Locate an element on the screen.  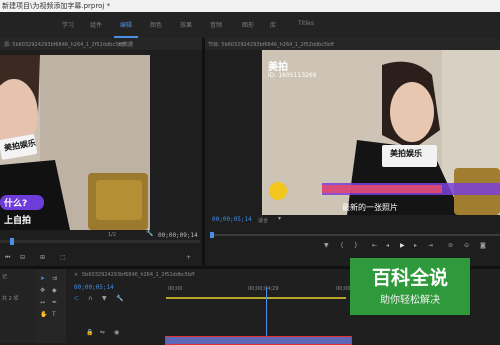
tab-titles: Titles is located at coordinates (306, 23).